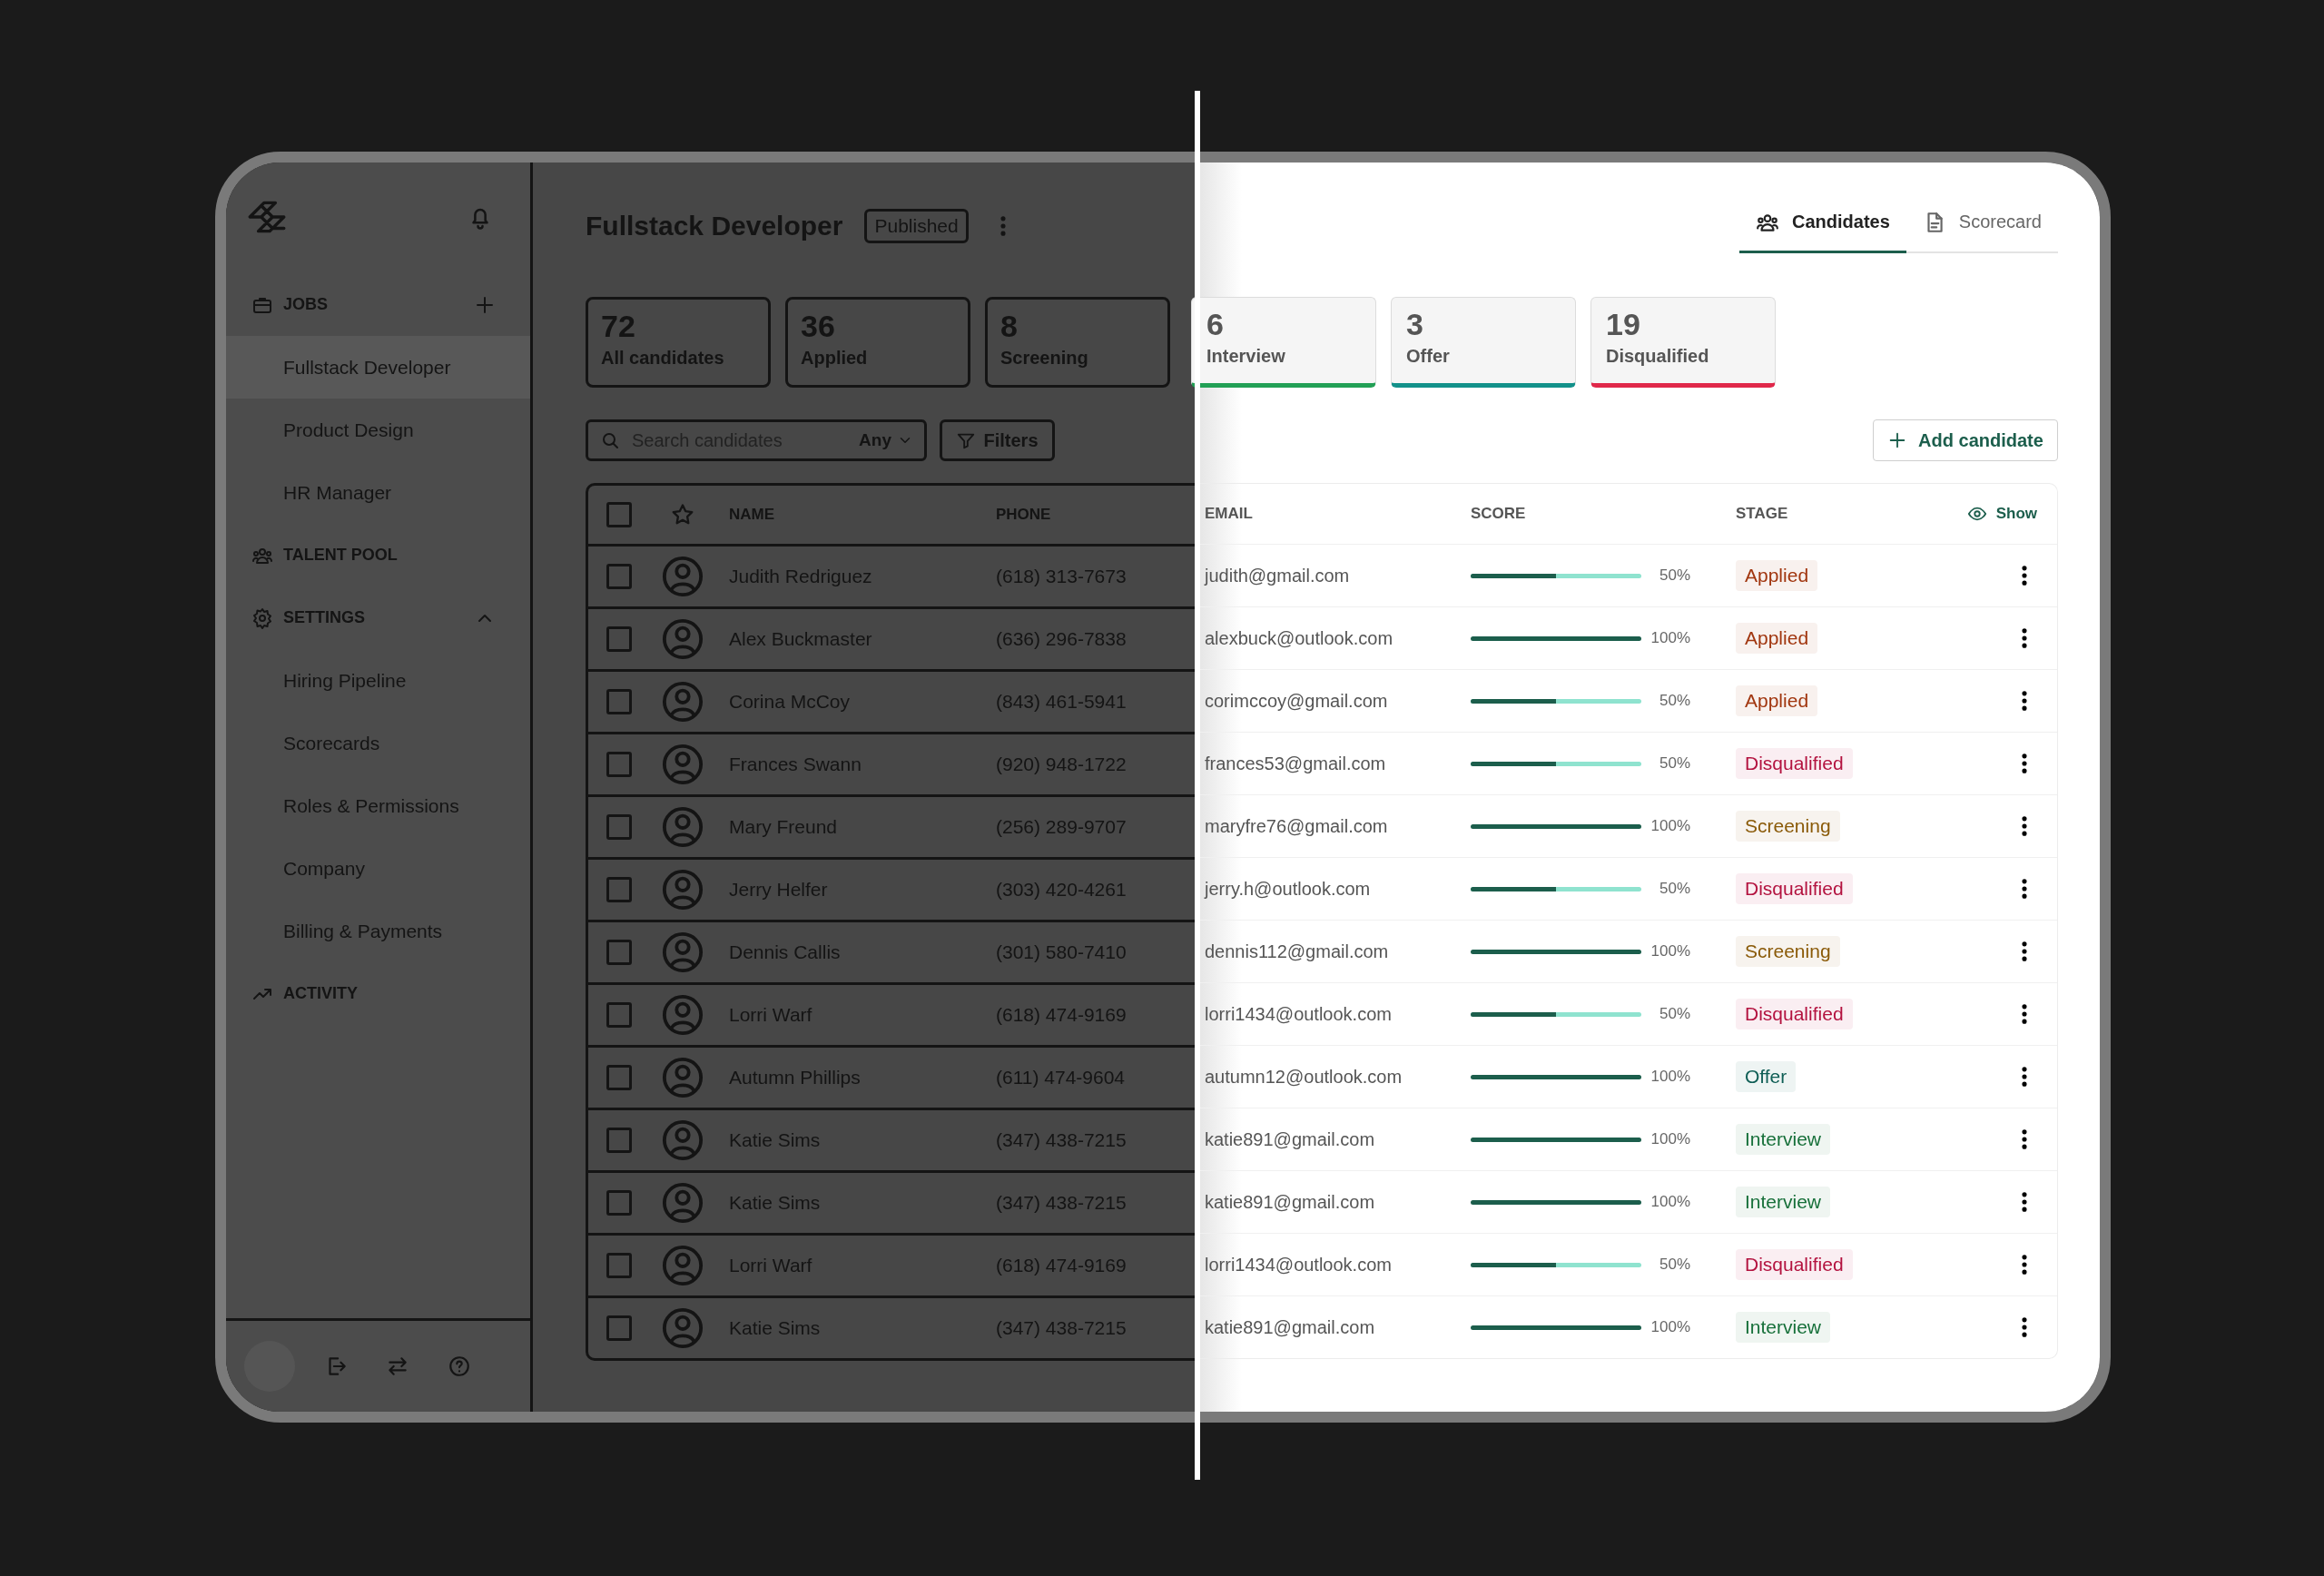 Image resolution: width=2324 pixels, height=1576 pixels. I want to click on nav-section-label: ACTIVITY, so click(320, 993).